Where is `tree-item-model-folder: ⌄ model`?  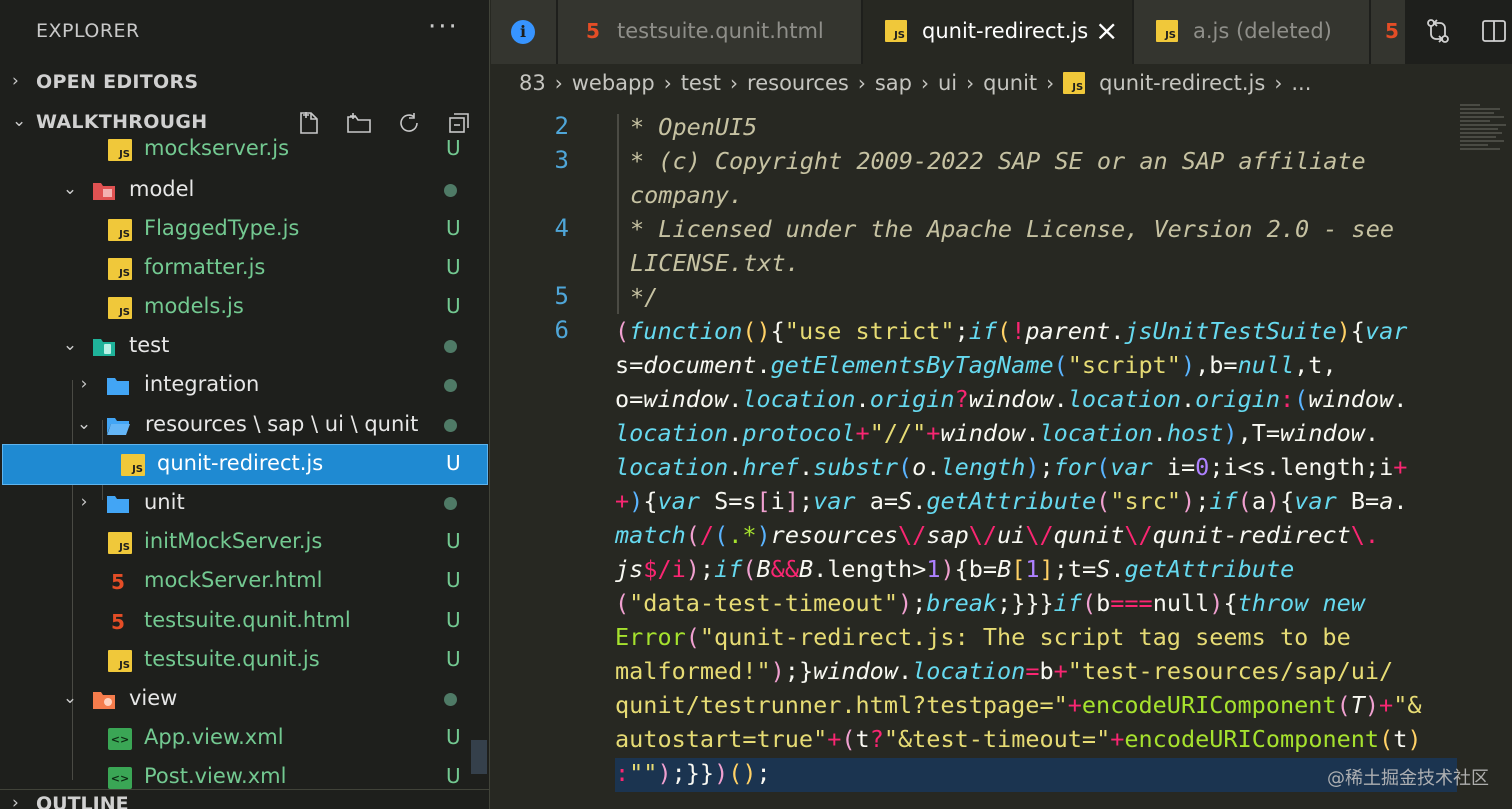 tree-item-model-folder: ⌄ model is located at coordinates (244, 190).